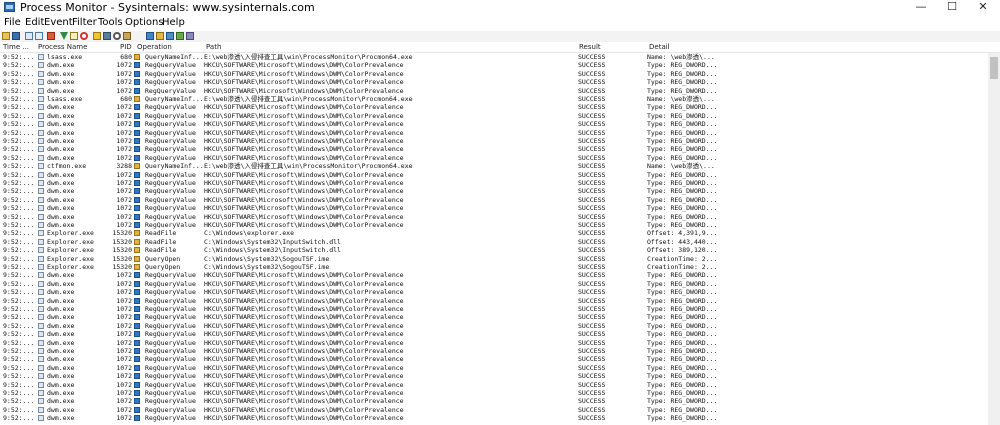  I want to click on autoscroll-icon, so click(39, 36).